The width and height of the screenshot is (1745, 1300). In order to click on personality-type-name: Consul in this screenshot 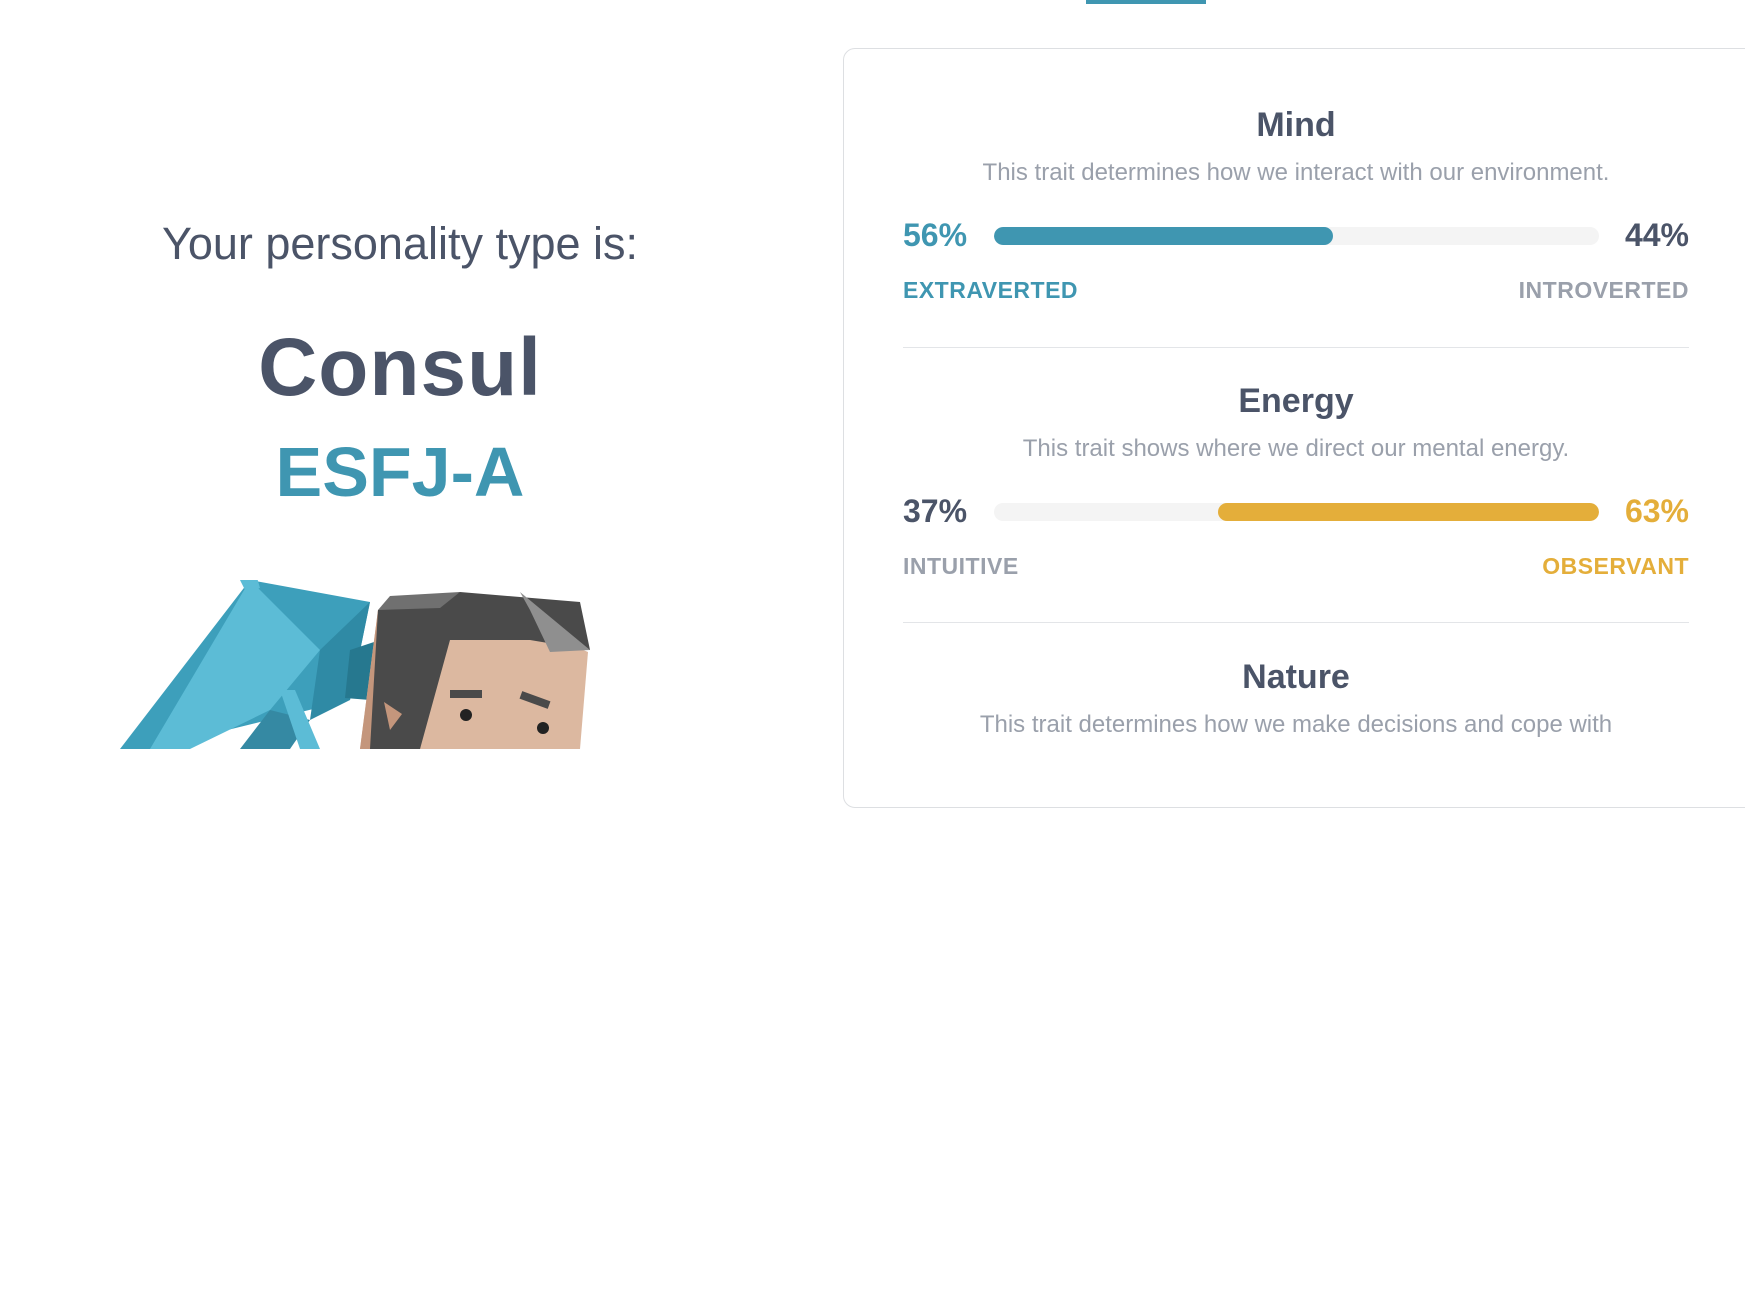, I will do `click(400, 367)`.